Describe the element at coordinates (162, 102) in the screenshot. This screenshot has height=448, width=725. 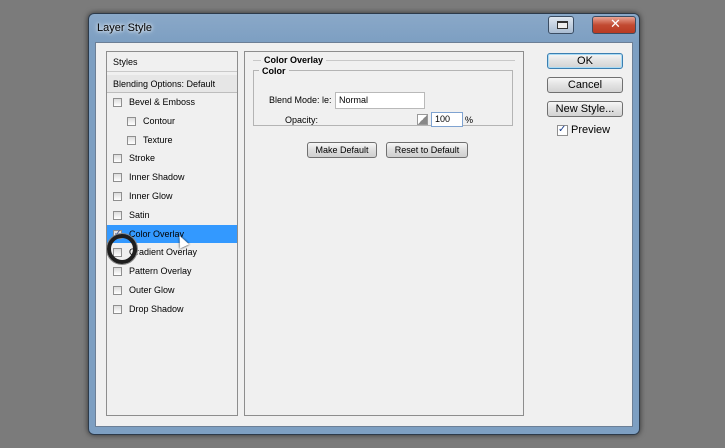
I see `style-item-label: Bevel & Emboss` at that location.